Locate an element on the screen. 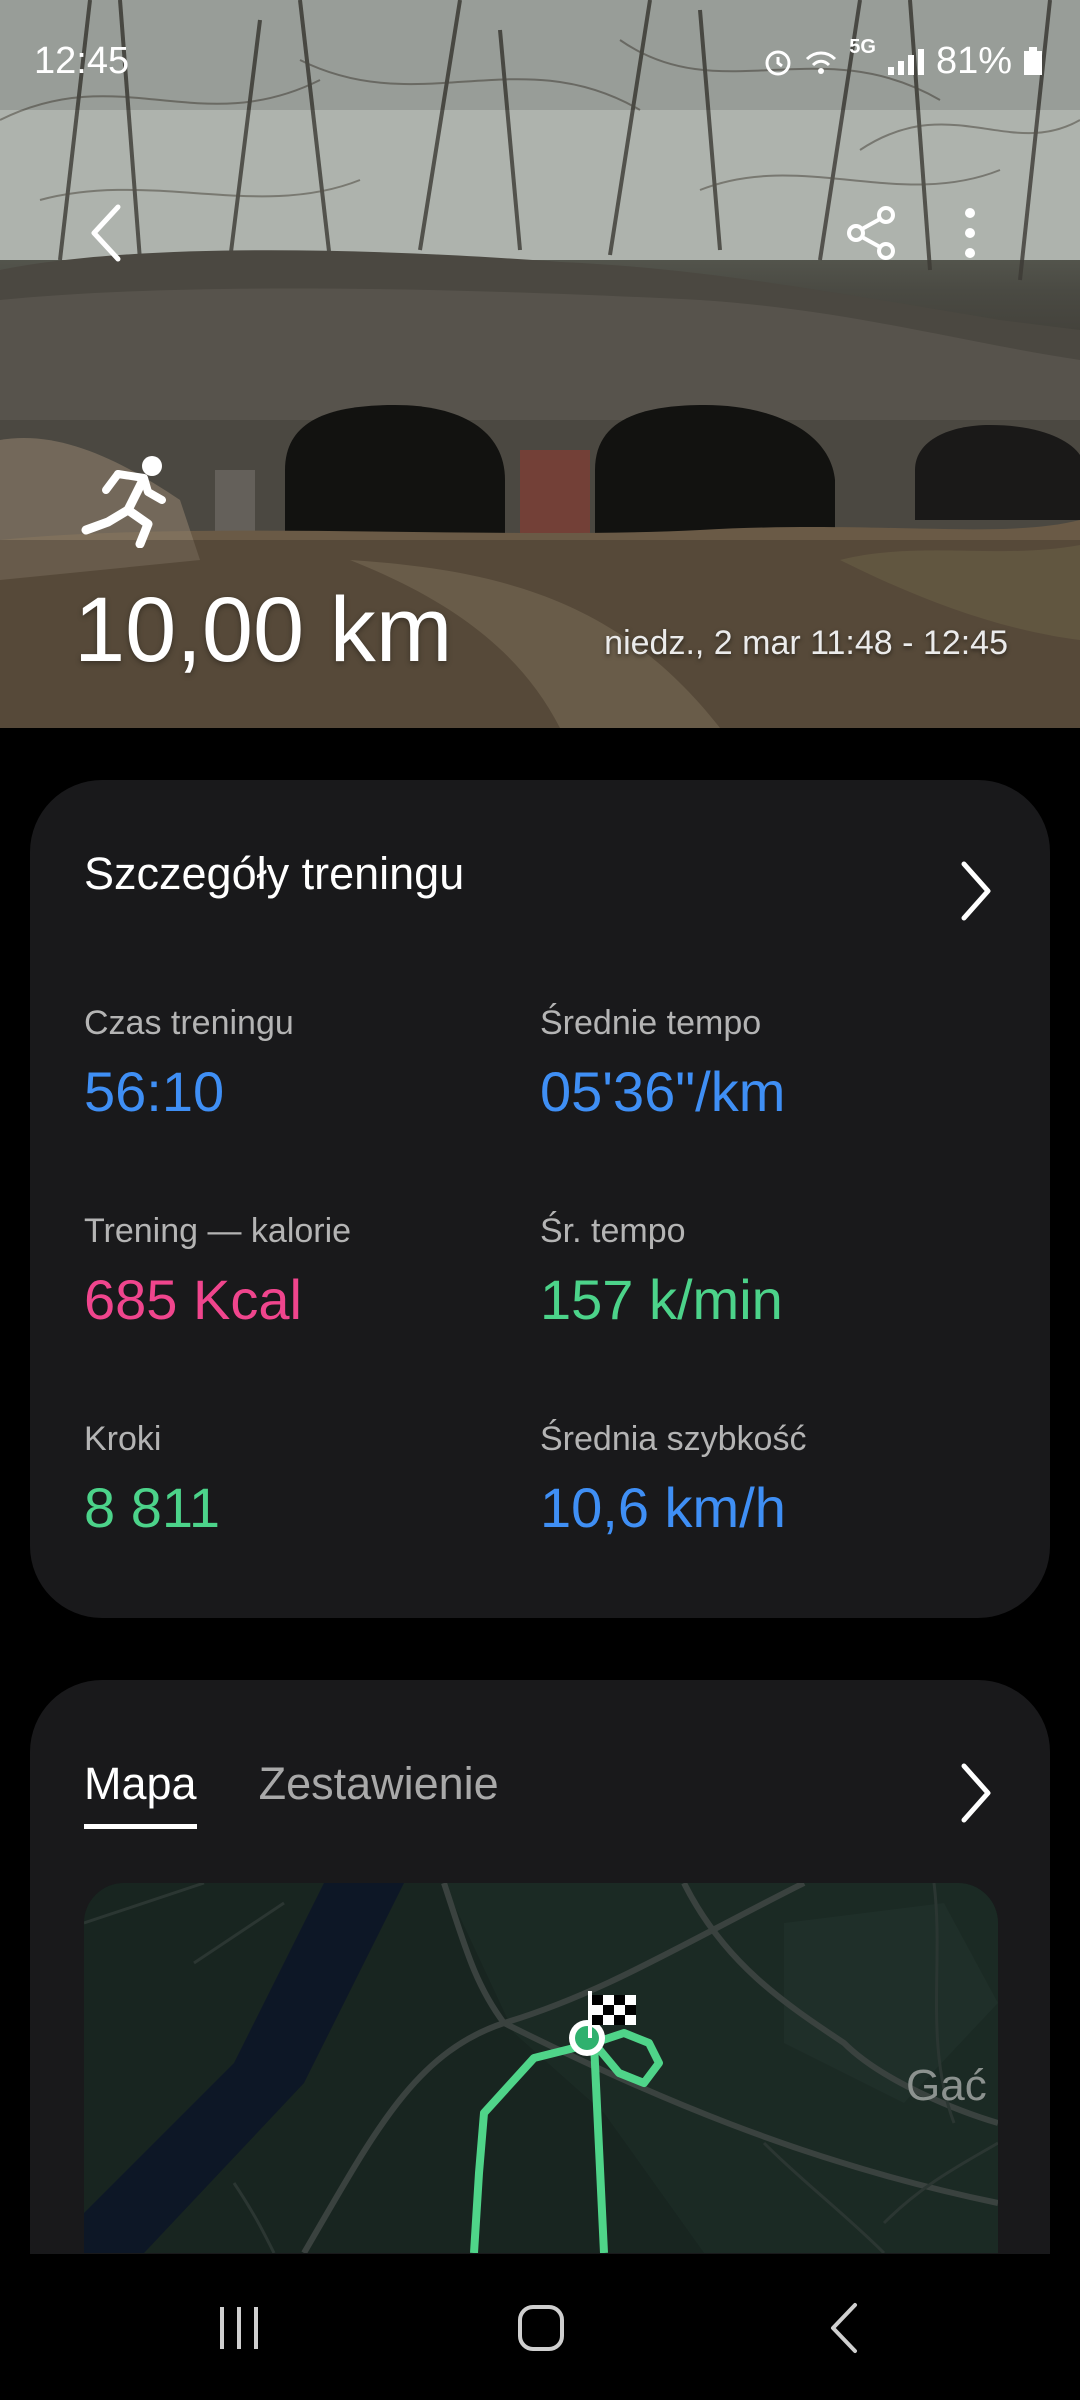 This screenshot has width=1080, height=2400. map-tabs: Mapa Zestawienie is located at coordinates (291, 1793).